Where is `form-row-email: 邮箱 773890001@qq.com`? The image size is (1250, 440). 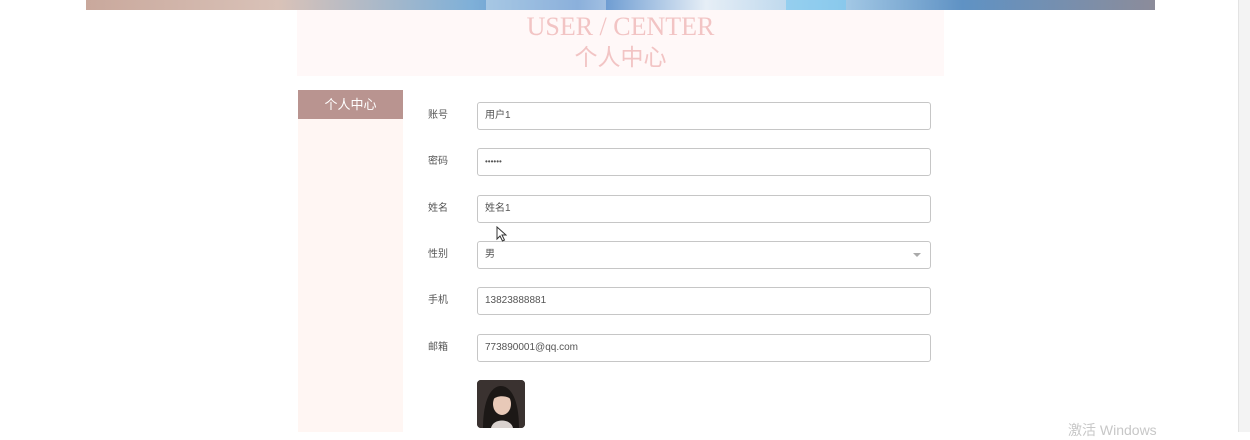 form-row-email: 邮箱 773890001@qq.com is located at coordinates (680, 348).